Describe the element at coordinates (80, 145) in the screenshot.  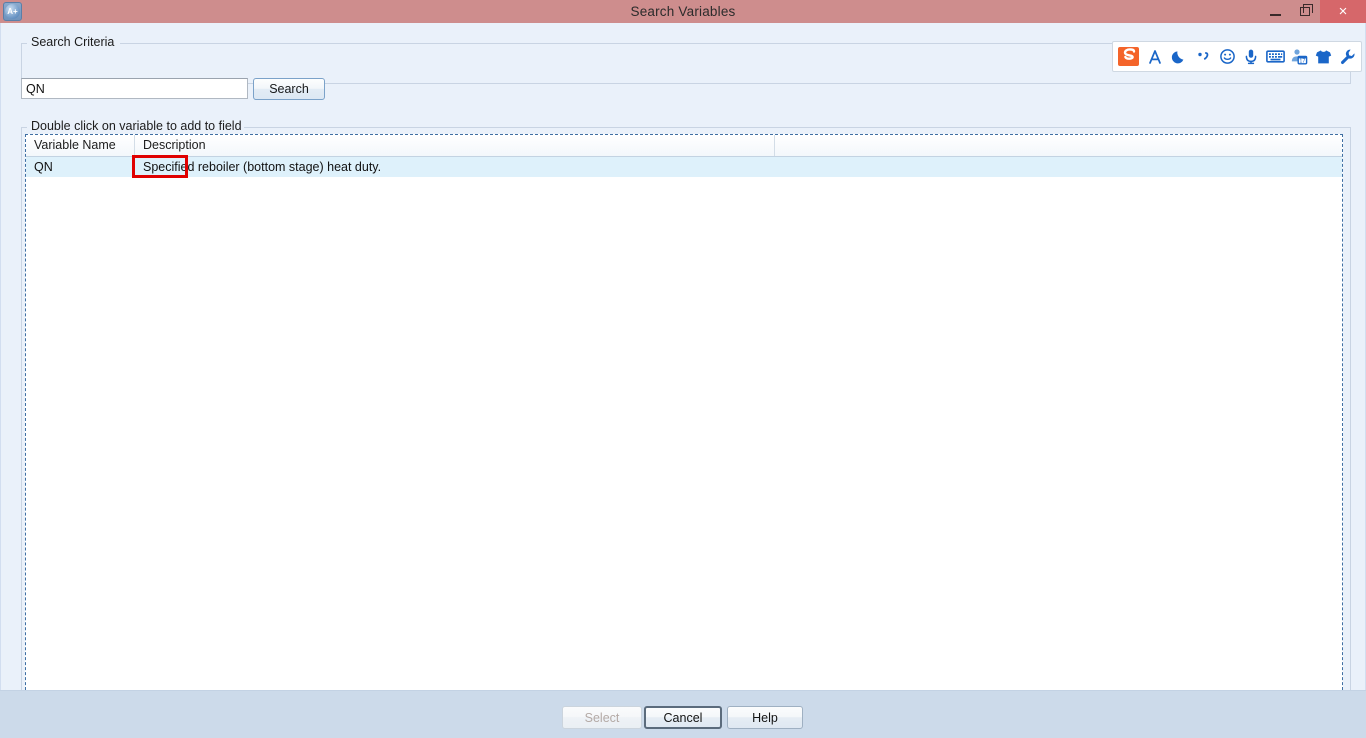
I see `column-header-variable-name: Variable Name` at that location.